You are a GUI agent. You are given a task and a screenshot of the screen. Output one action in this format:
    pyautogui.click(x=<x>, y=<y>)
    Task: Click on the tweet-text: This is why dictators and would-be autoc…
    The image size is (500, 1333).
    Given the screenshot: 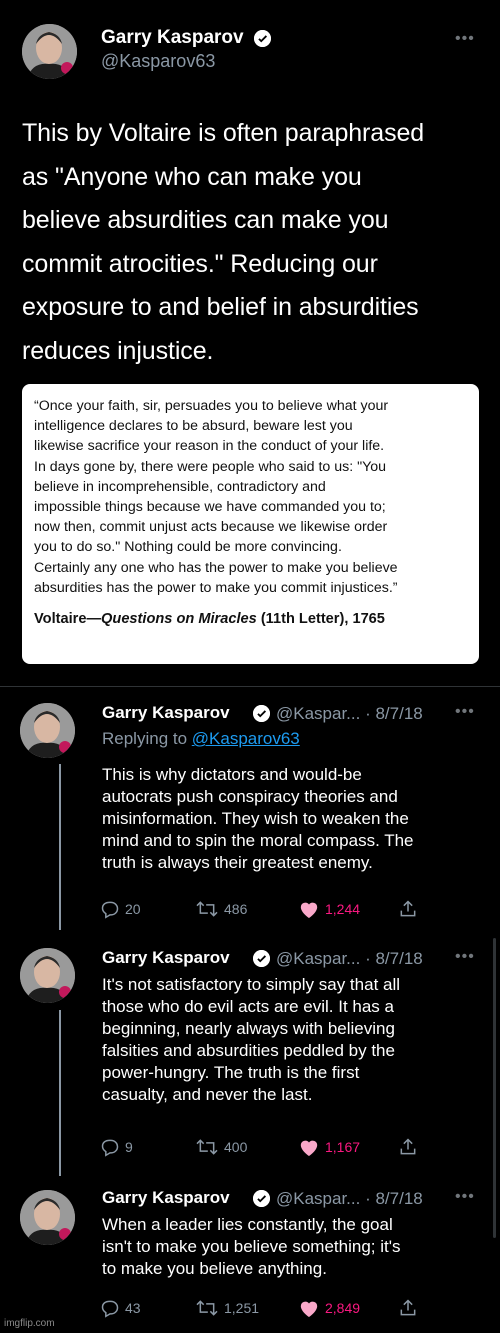 What is the action you would take?
    pyautogui.click(x=294, y=819)
    